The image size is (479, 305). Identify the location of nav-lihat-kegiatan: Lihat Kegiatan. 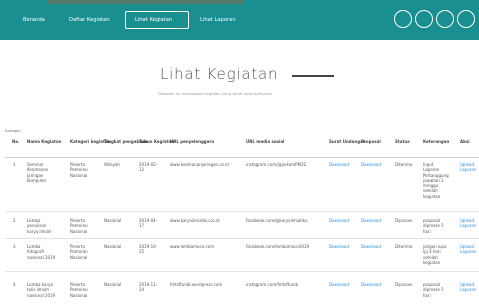
(153, 20).